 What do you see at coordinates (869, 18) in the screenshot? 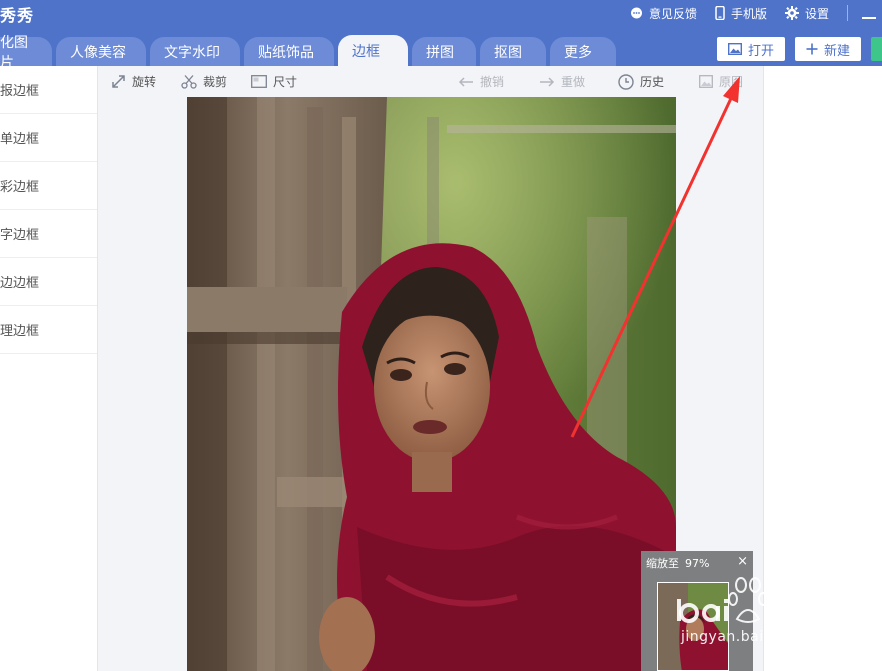
I see `minimize-button` at bounding box center [869, 18].